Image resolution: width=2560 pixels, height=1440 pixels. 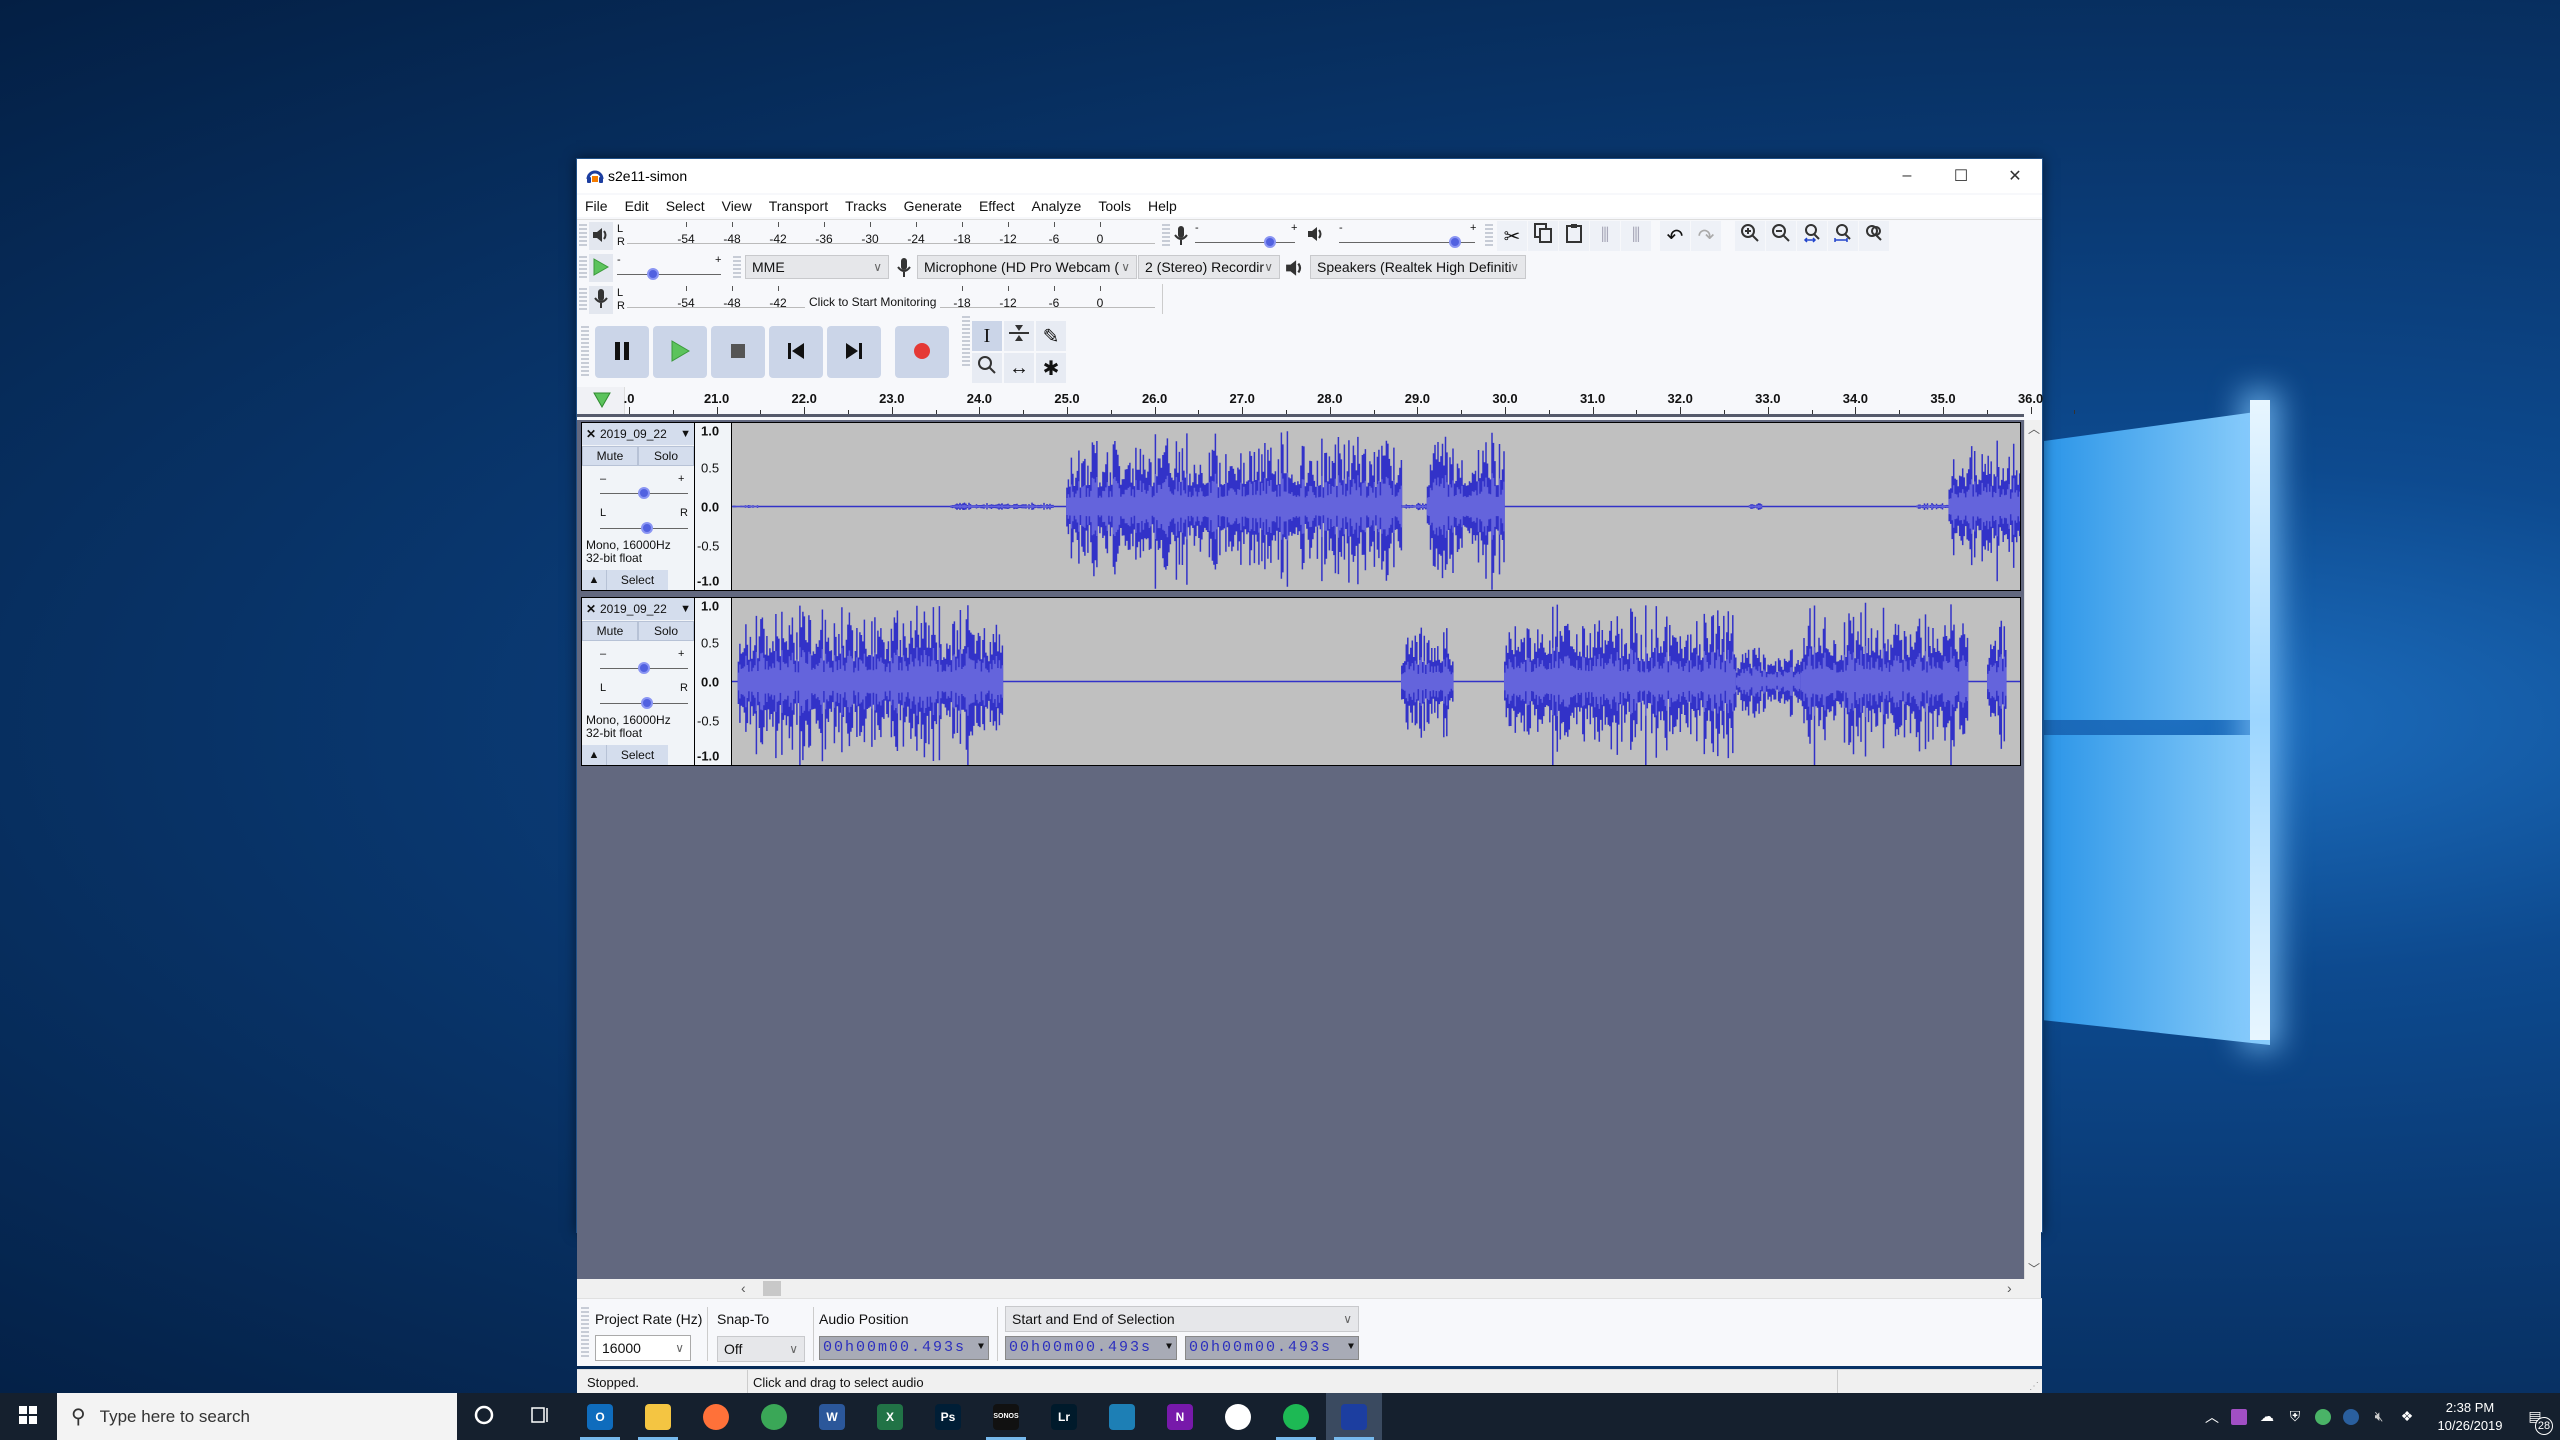 I want to click on clock: 2:38 PM 10/26/2019, so click(x=2470, y=1416).